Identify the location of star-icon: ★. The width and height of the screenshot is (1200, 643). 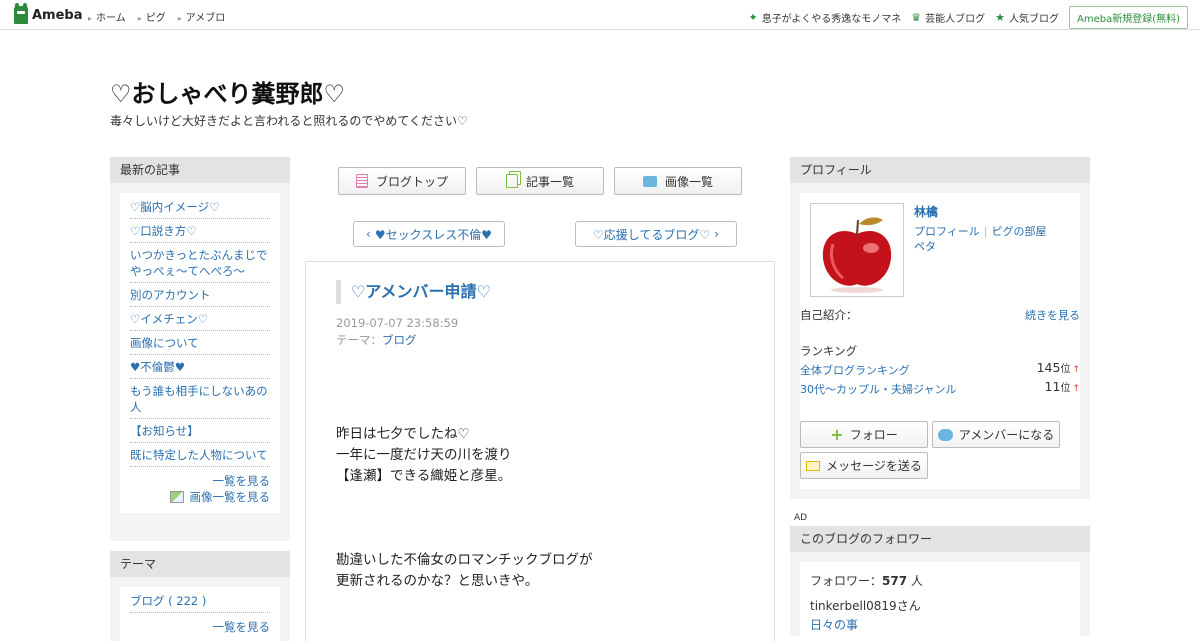
(1000, 17).